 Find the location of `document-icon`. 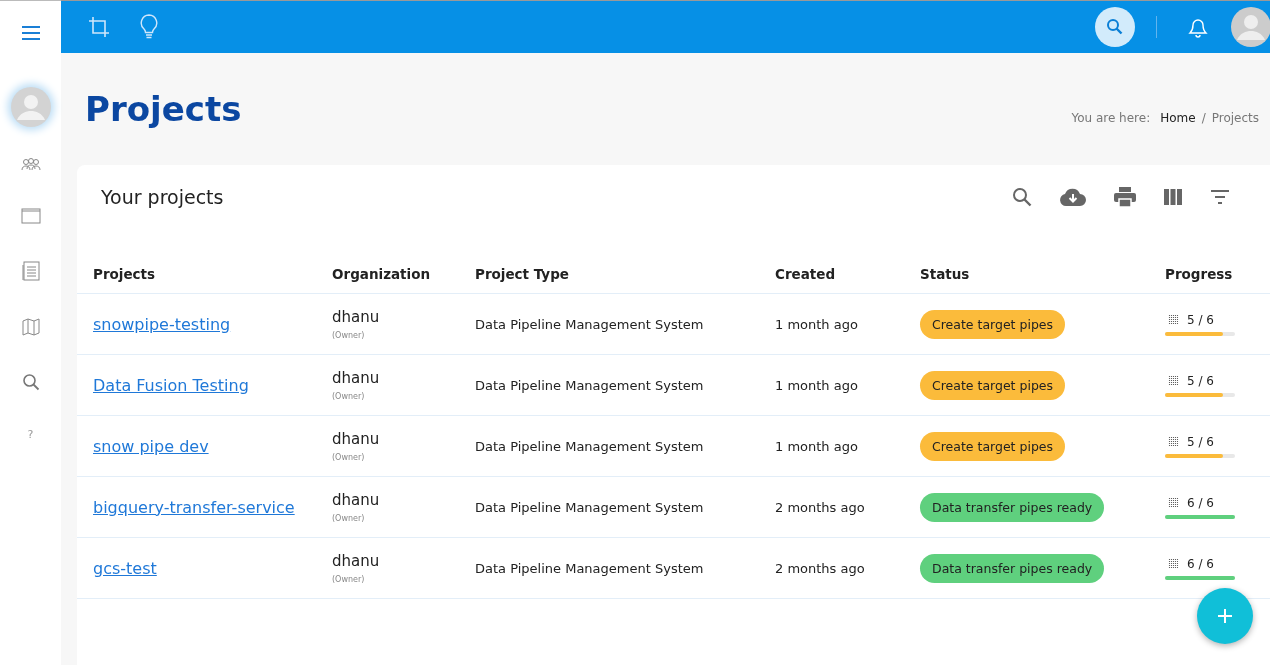

document-icon is located at coordinates (30, 271).